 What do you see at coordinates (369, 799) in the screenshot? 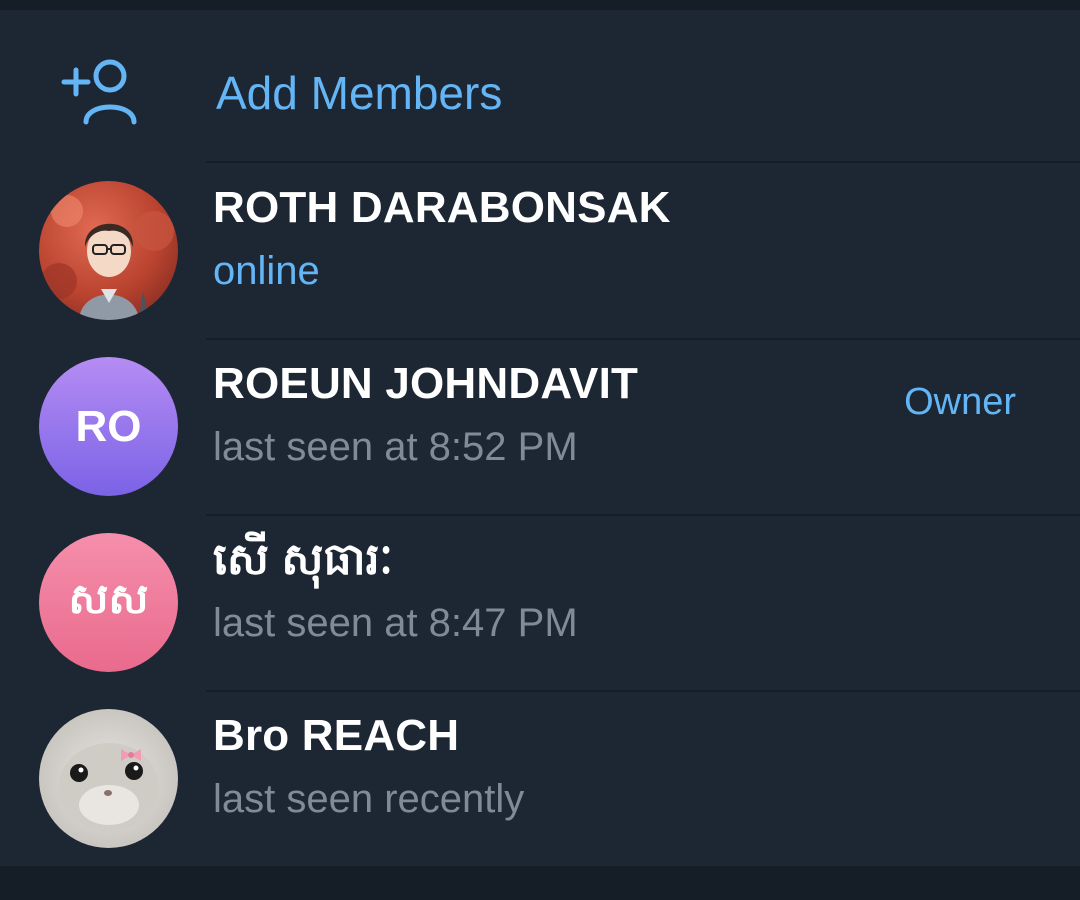
I see `member-status: last seen recently` at bounding box center [369, 799].